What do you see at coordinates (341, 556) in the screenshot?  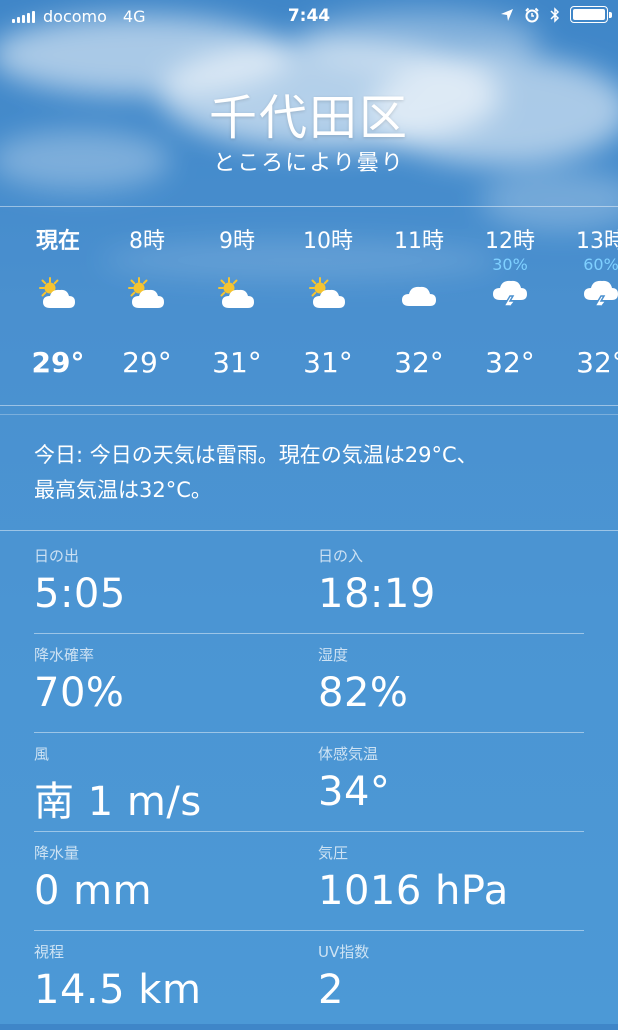 I see `detail-label: 日の入` at bounding box center [341, 556].